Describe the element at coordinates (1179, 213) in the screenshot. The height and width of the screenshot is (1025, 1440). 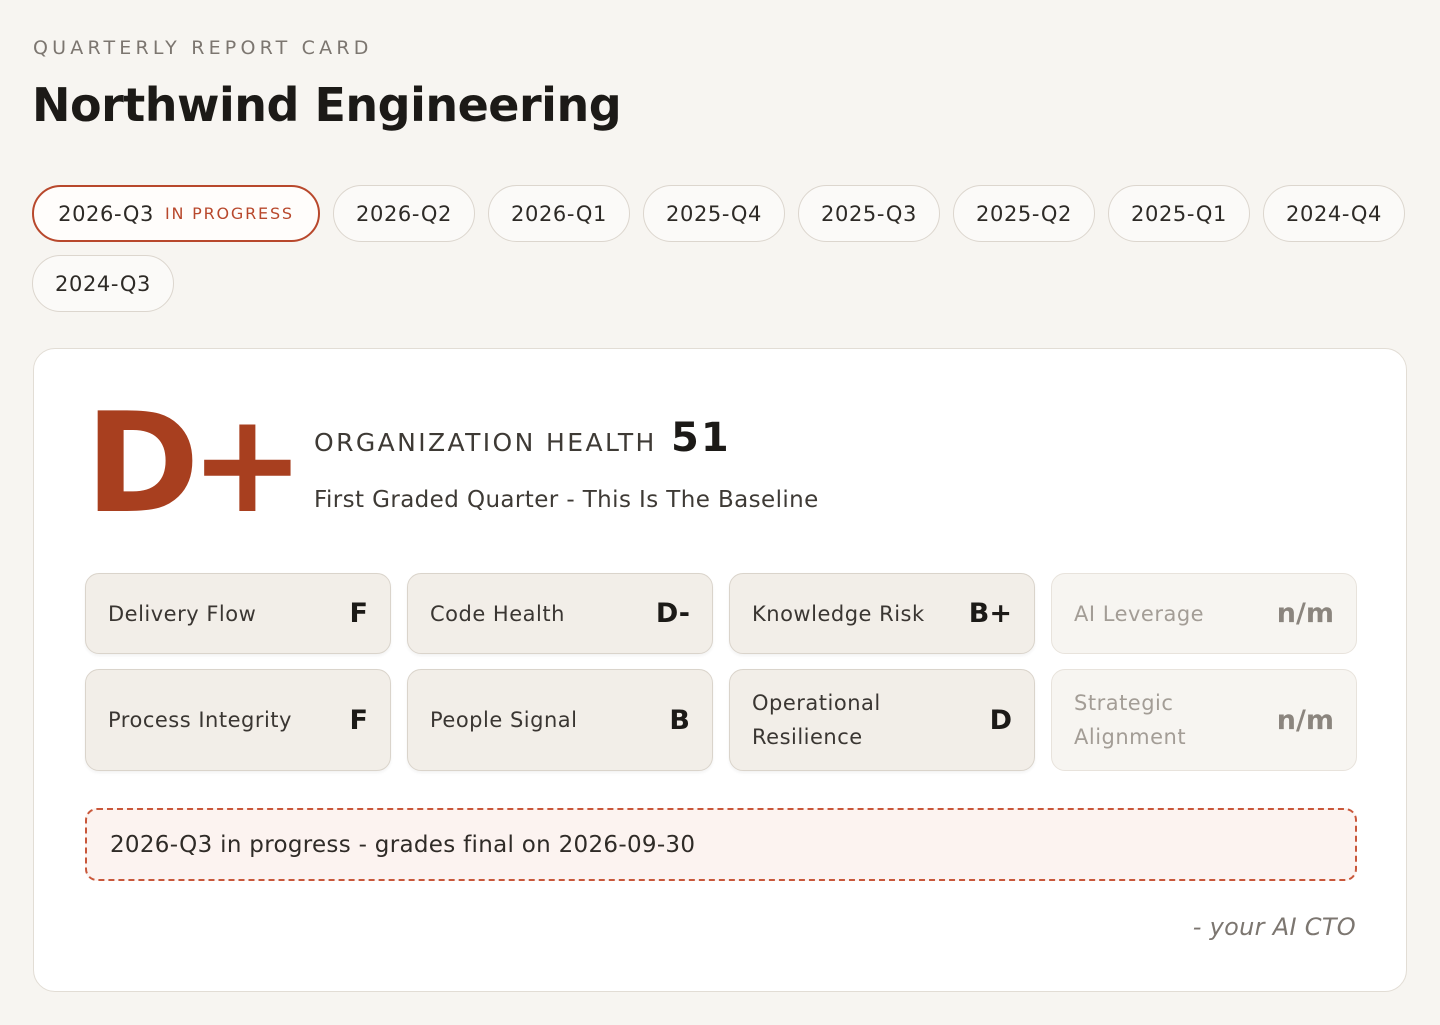
I see `tab-2025-q1: 2025-Q1` at that location.